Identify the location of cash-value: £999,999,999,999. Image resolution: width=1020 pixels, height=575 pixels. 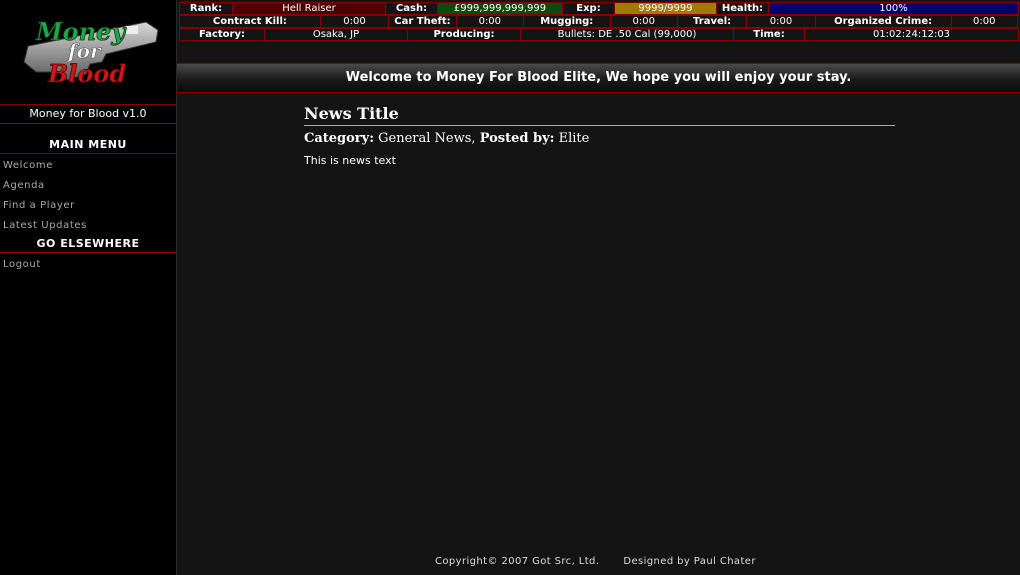
(500, 8).